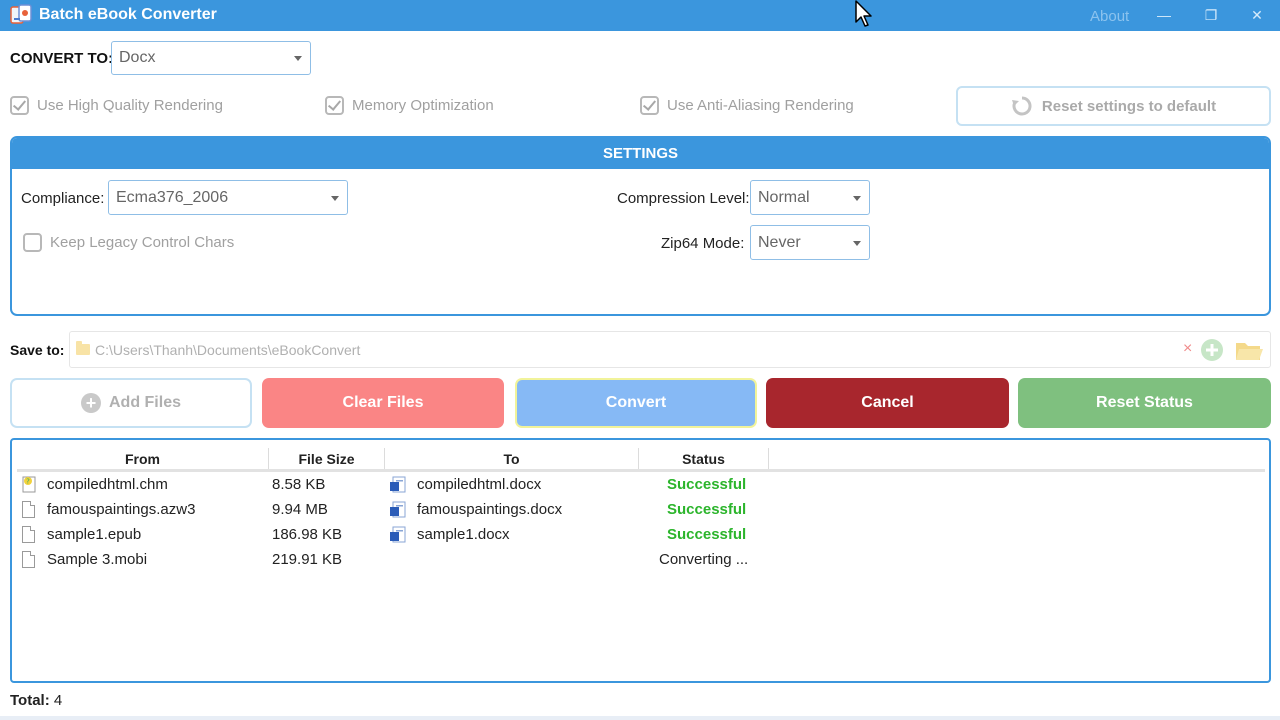  What do you see at coordinates (1164, 15) in the screenshot?
I see `minimize-button: —` at bounding box center [1164, 15].